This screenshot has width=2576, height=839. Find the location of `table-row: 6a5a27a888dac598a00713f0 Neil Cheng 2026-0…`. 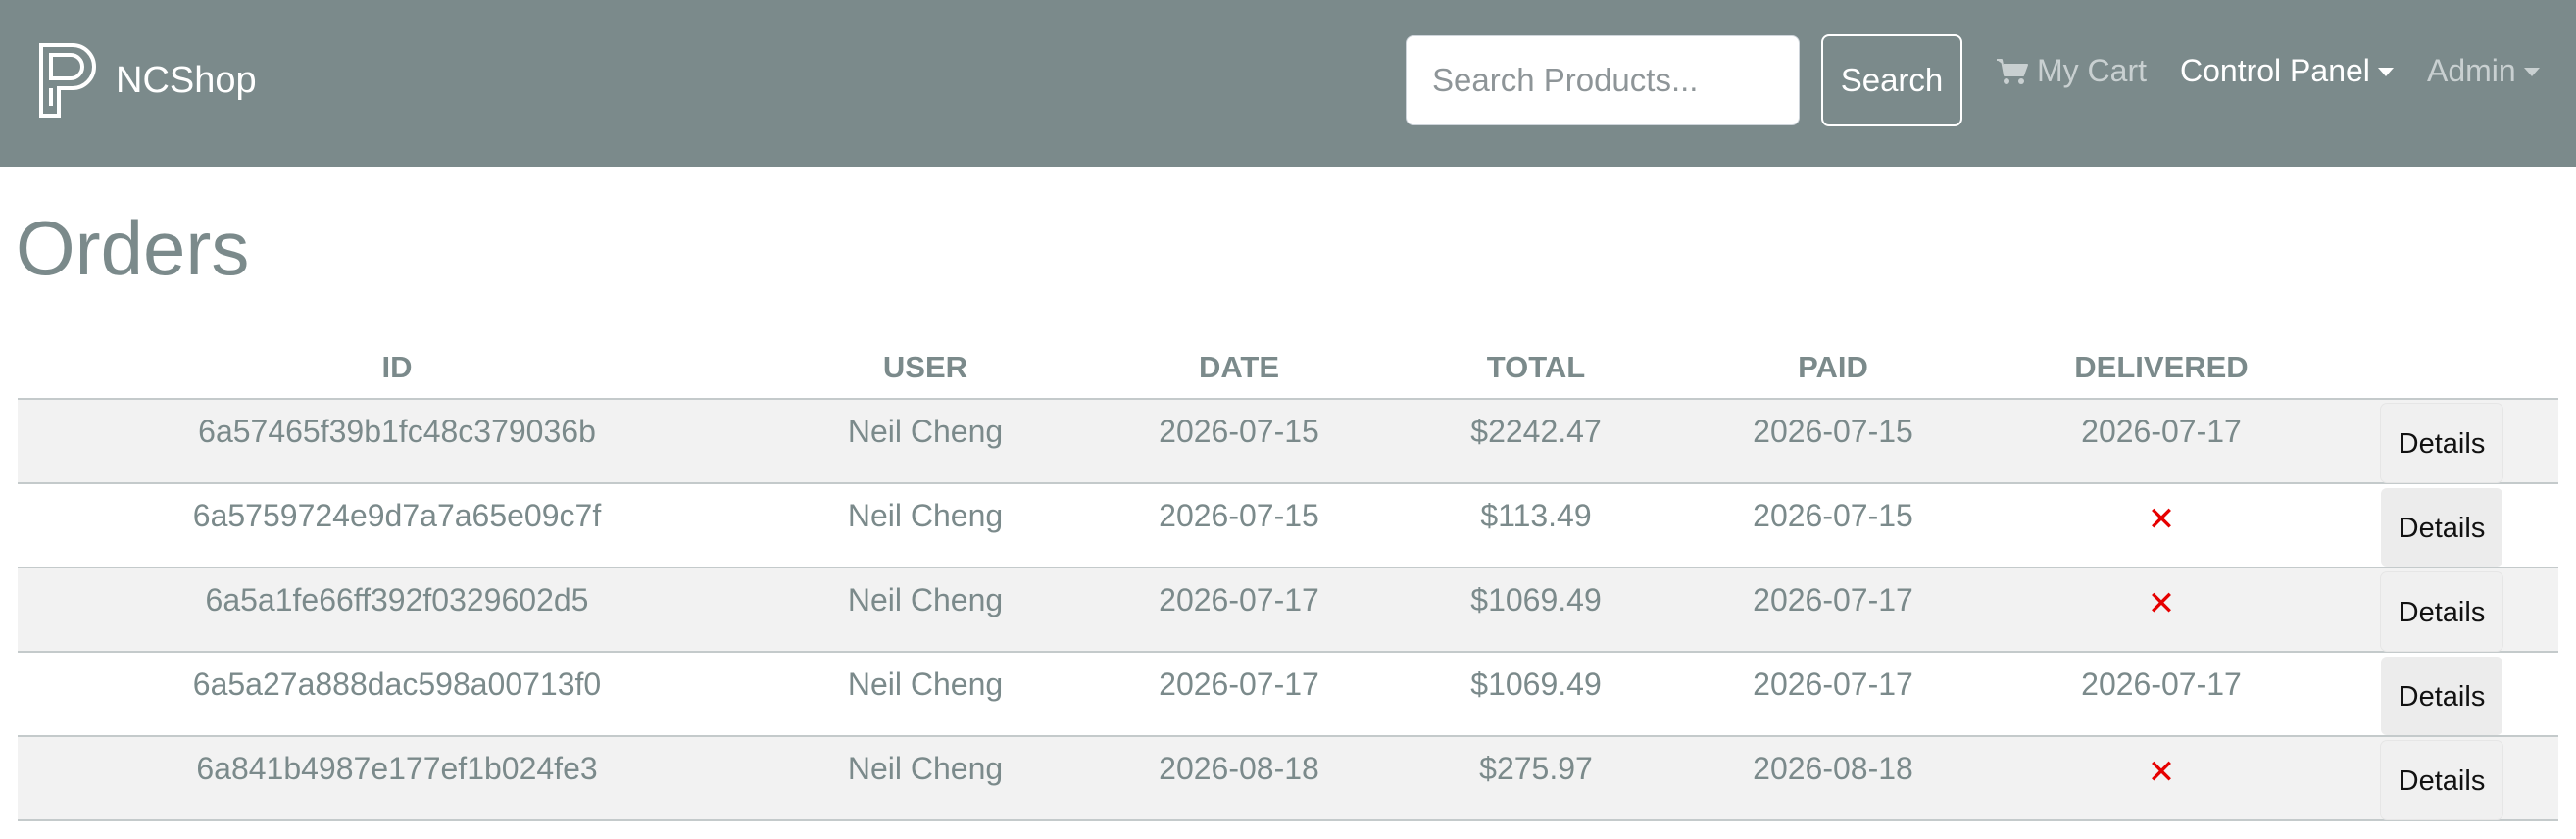

table-row: 6a5a27a888dac598a00713f0 Neil Cheng 2026-0… is located at coordinates (1288, 695).